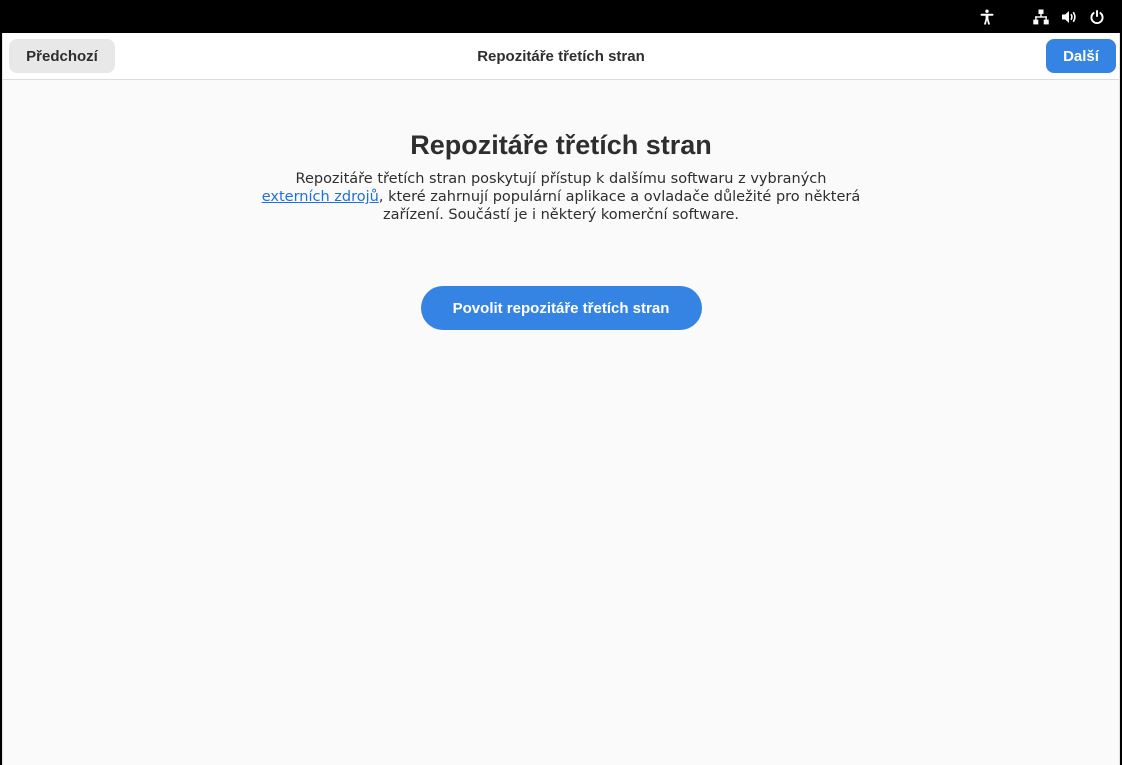 The image size is (1122, 765). What do you see at coordinates (1069, 17) in the screenshot?
I see `volume-icon` at bounding box center [1069, 17].